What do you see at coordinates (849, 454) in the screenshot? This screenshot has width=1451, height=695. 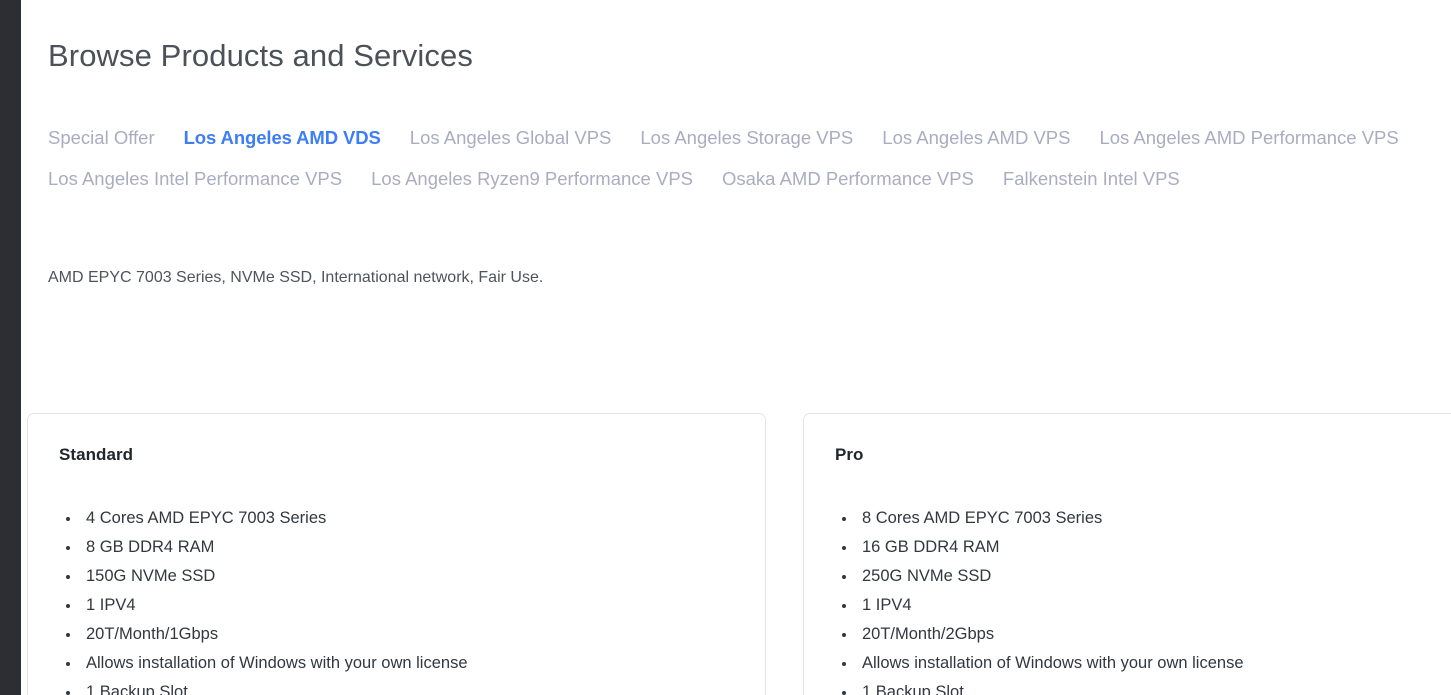 I see `product-name: Pro` at bounding box center [849, 454].